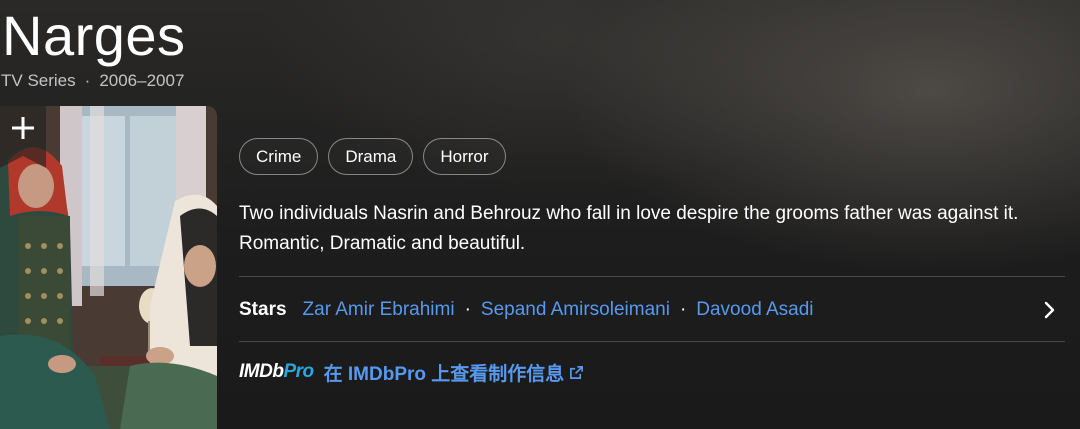 This screenshot has width=1080, height=429. I want to click on genre-chip-crime: Crime, so click(279, 156).